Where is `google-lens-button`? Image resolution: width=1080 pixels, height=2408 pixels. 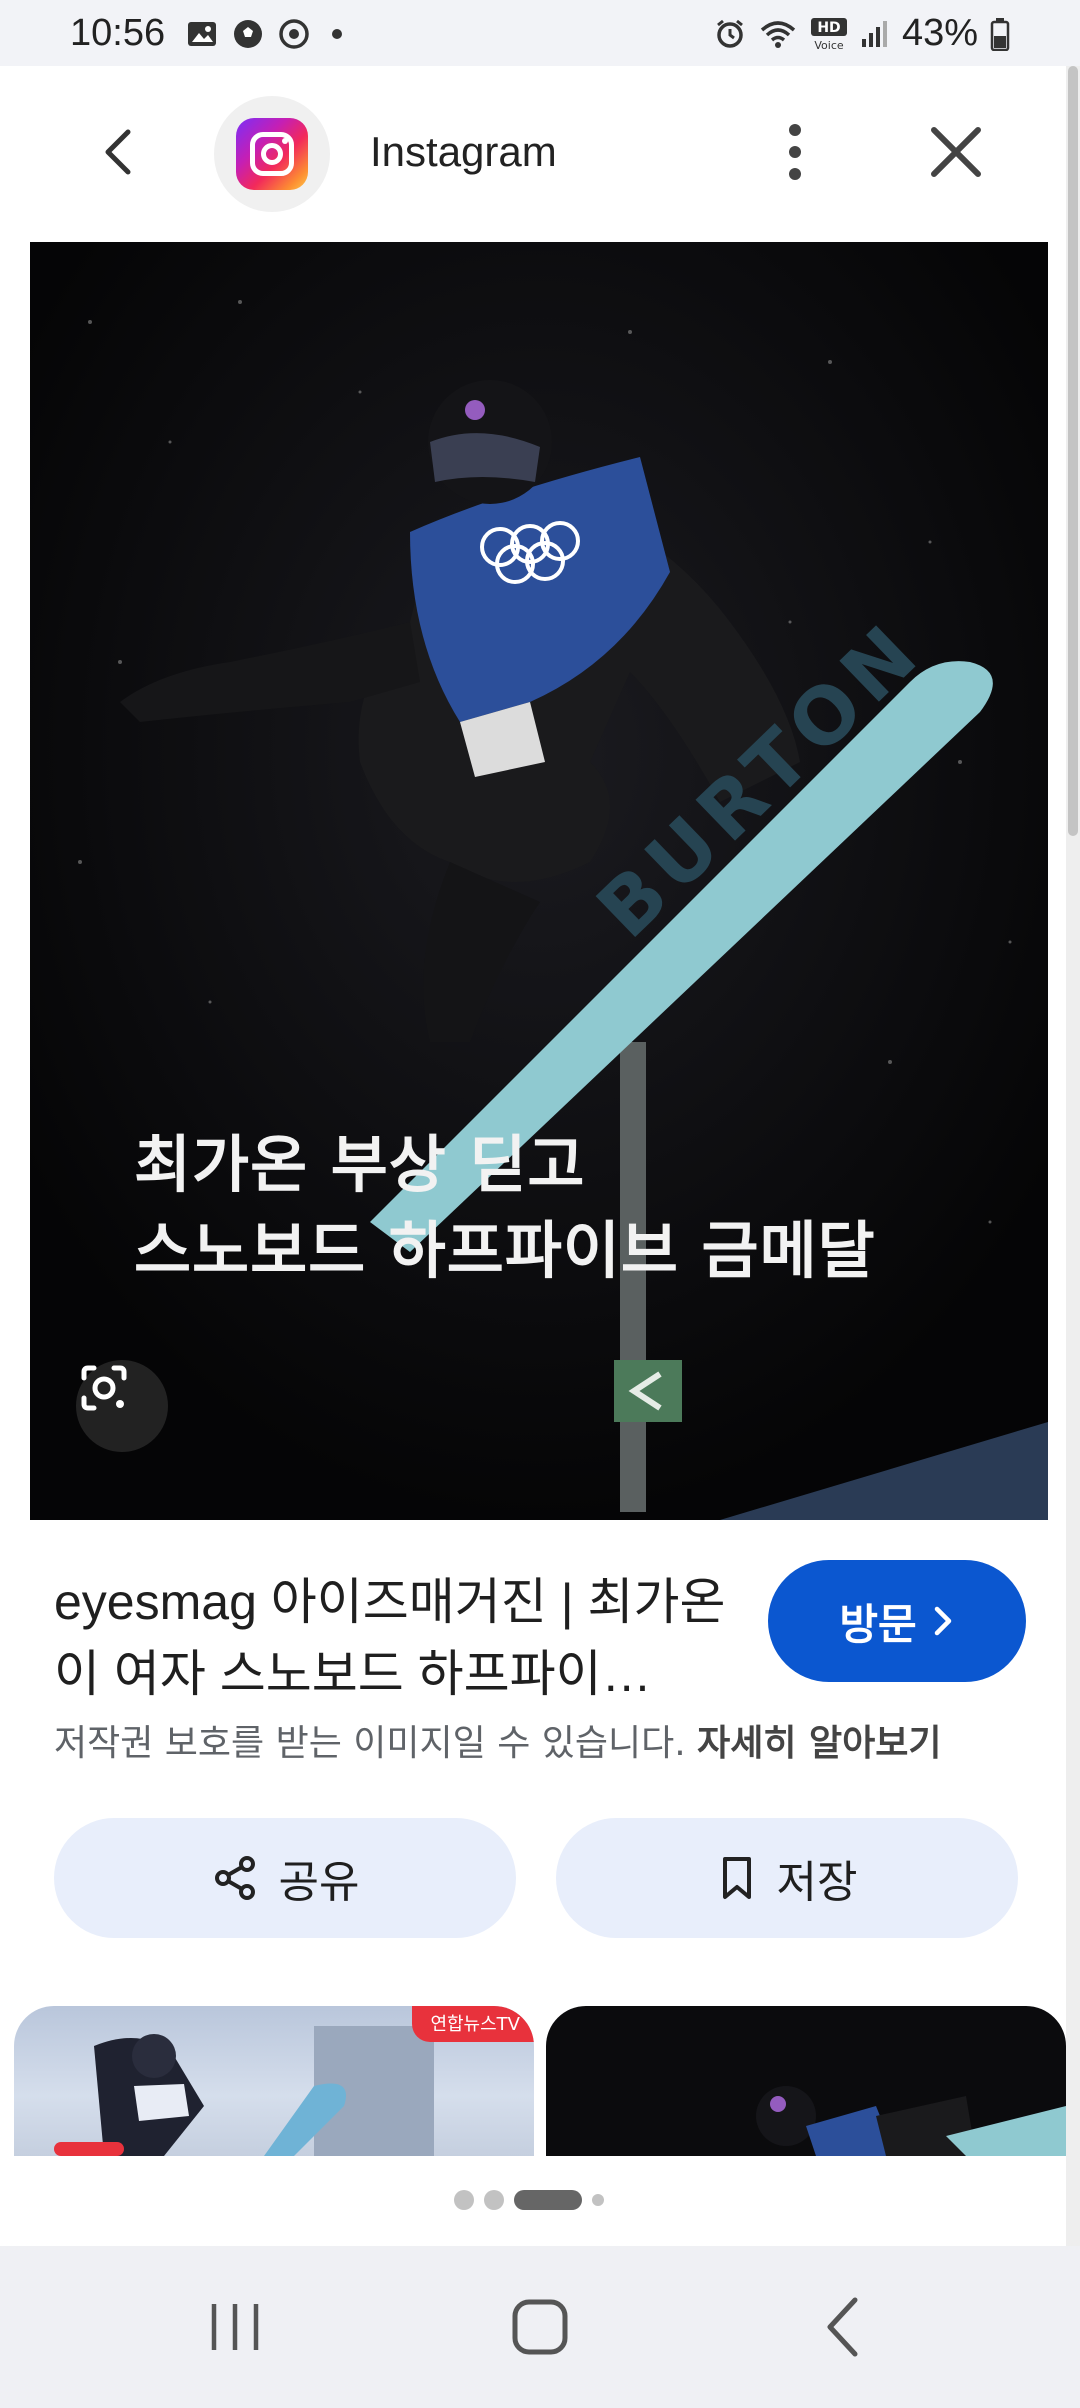 google-lens-button is located at coordinates (122, 1406).